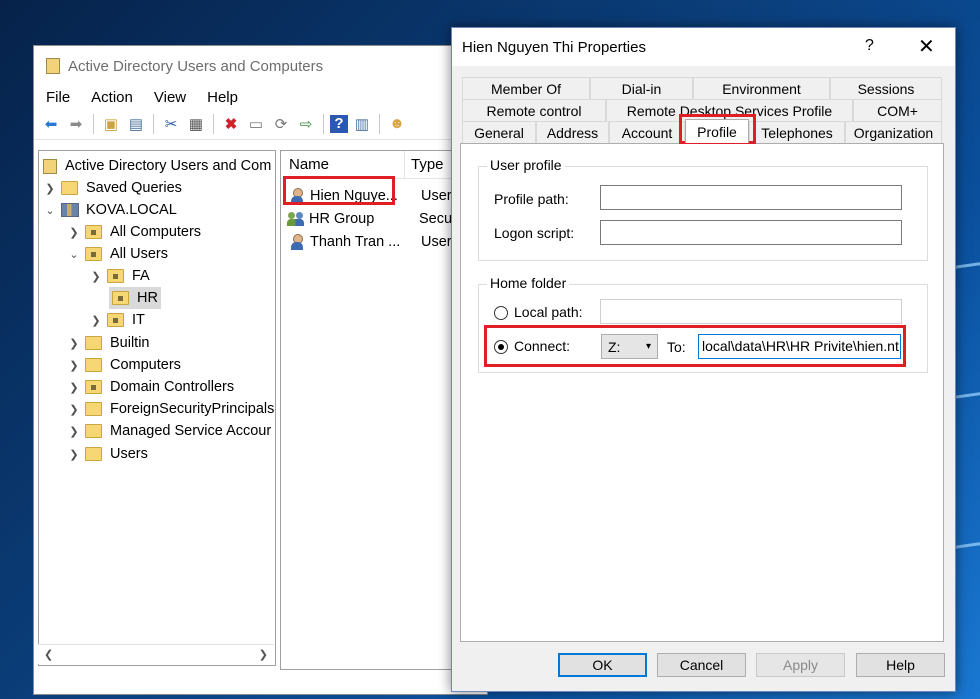  Describe the element at coordinates (222, 97) in the screenshot. I see `menu-help: Help` at that location.